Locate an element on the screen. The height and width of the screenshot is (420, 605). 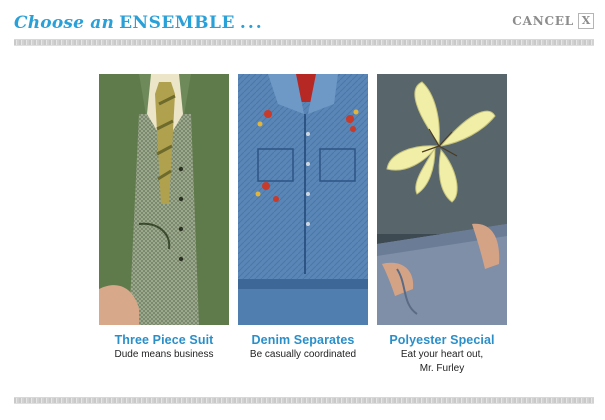
option-title: Polyester Special is located at coordinates (442, 340).